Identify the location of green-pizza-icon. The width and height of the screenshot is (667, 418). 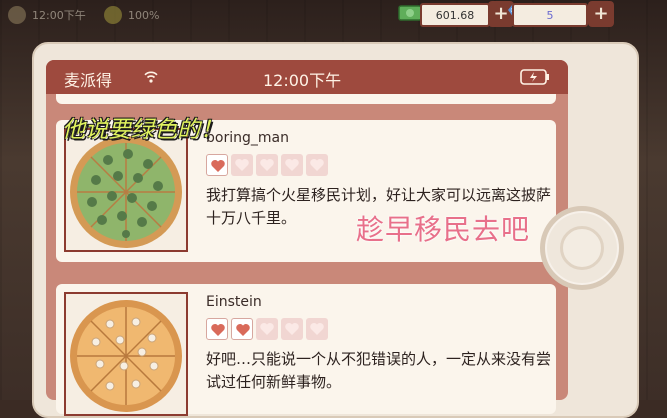
(126, 192).